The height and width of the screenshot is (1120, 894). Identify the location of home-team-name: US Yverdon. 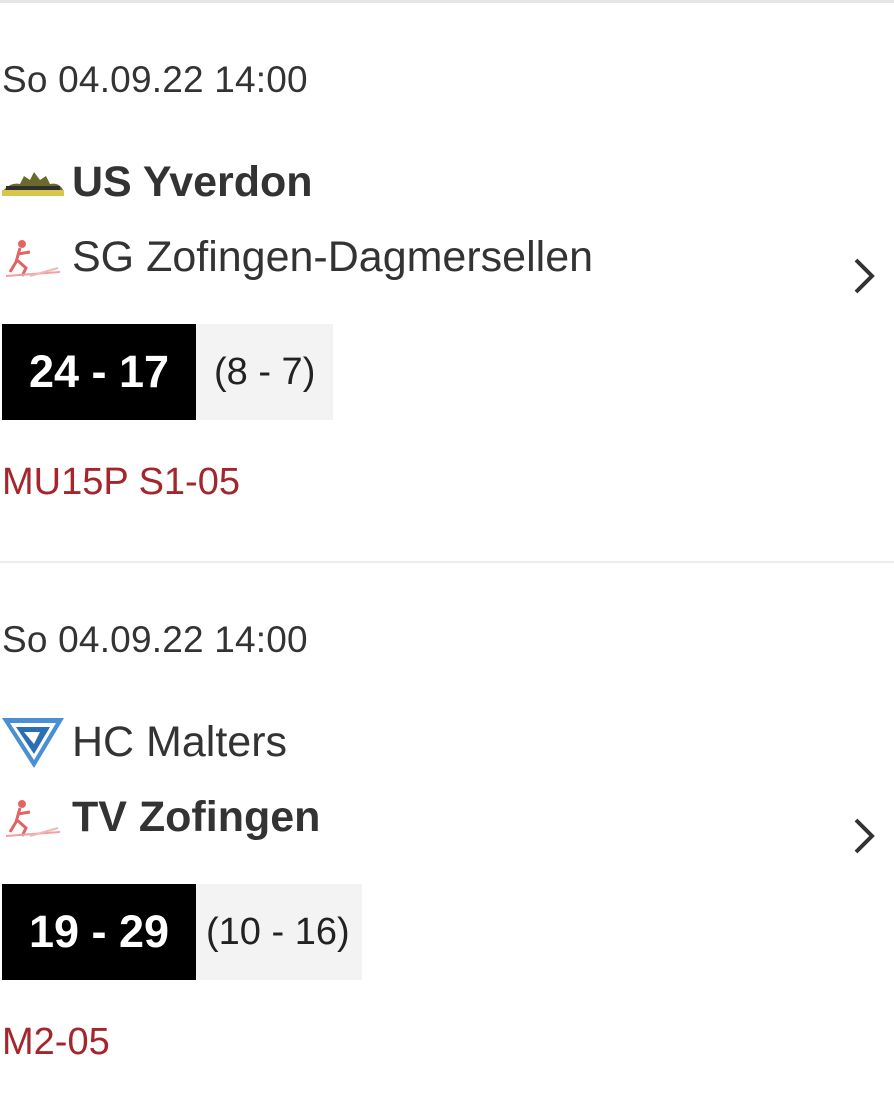
(192, 181).